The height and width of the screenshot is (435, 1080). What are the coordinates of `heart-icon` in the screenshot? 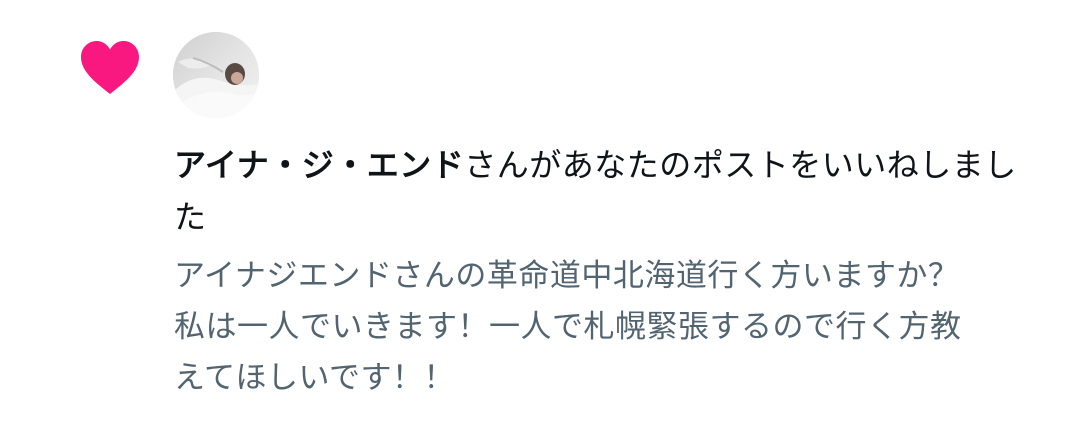 It's located at (110, 68).